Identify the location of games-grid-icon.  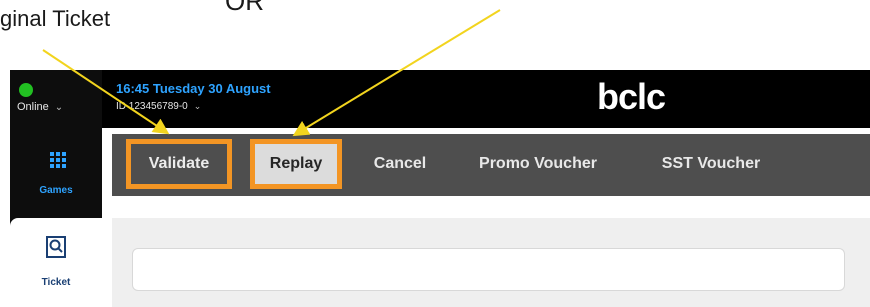
(58, 160).